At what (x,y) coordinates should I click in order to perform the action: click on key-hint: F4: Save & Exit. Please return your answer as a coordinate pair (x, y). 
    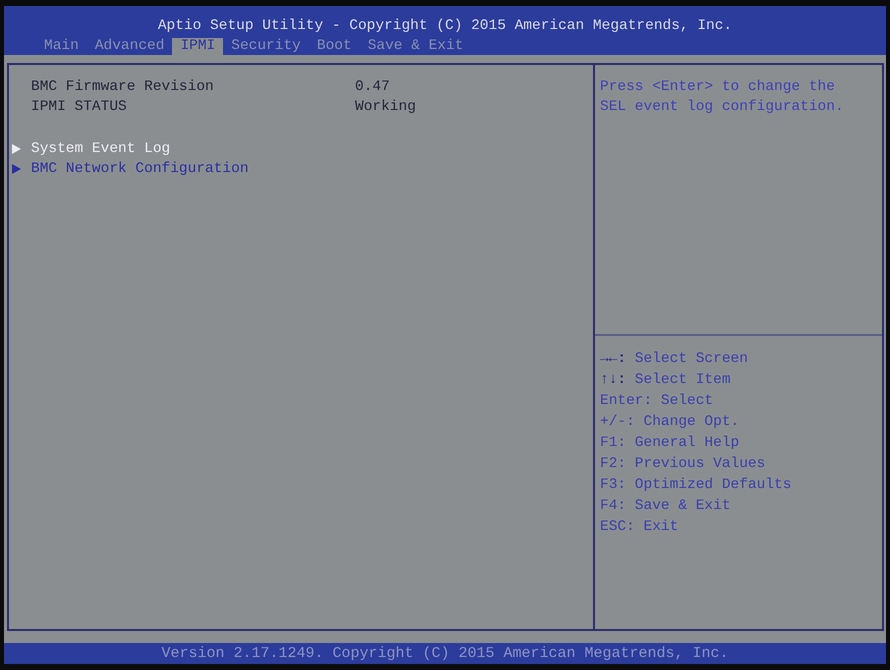
    Looking at the image, I should click on (666, 506).